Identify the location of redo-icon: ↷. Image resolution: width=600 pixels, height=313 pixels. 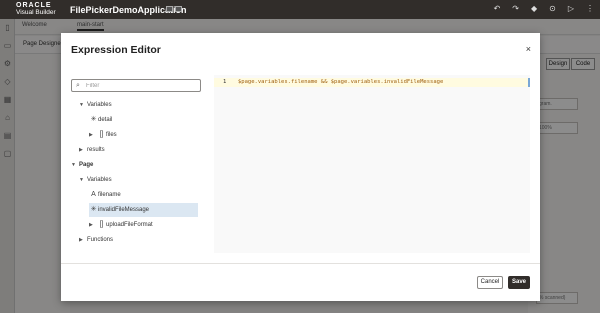
(515, 8).